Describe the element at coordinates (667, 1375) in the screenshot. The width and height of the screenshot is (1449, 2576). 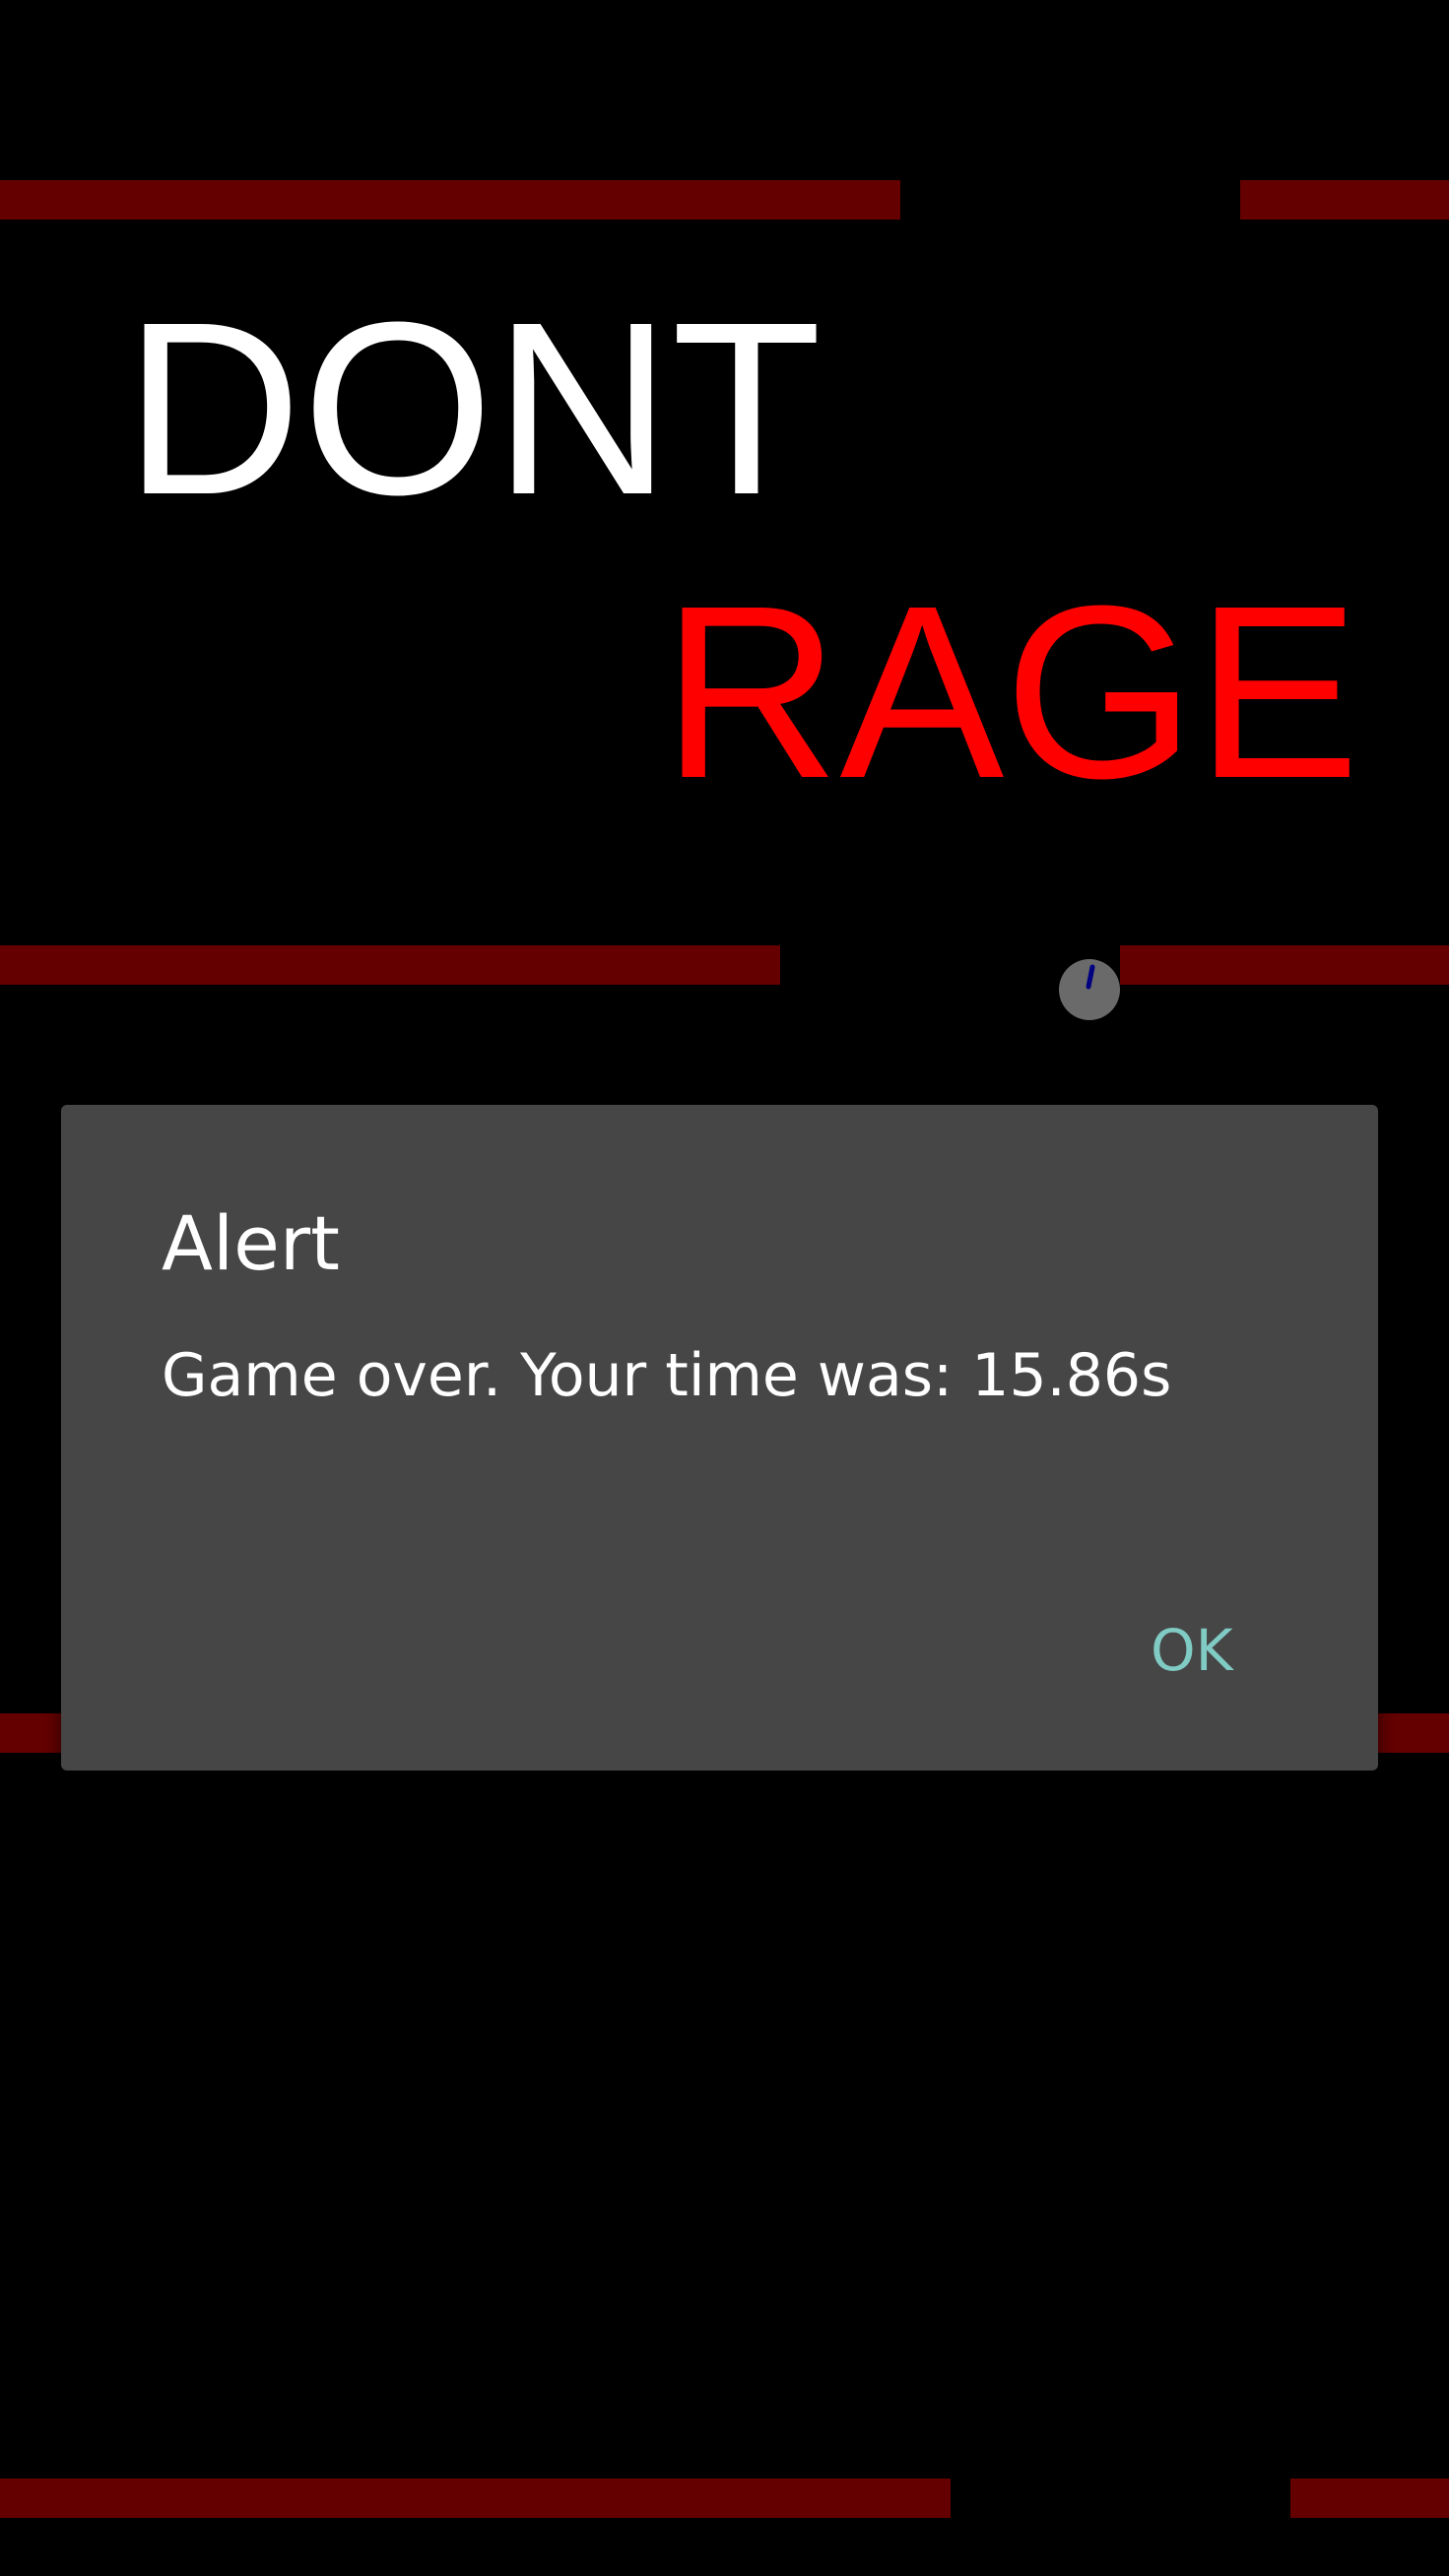
I see `dialog-message: Game over. Your time was: 15.86s` at that location.